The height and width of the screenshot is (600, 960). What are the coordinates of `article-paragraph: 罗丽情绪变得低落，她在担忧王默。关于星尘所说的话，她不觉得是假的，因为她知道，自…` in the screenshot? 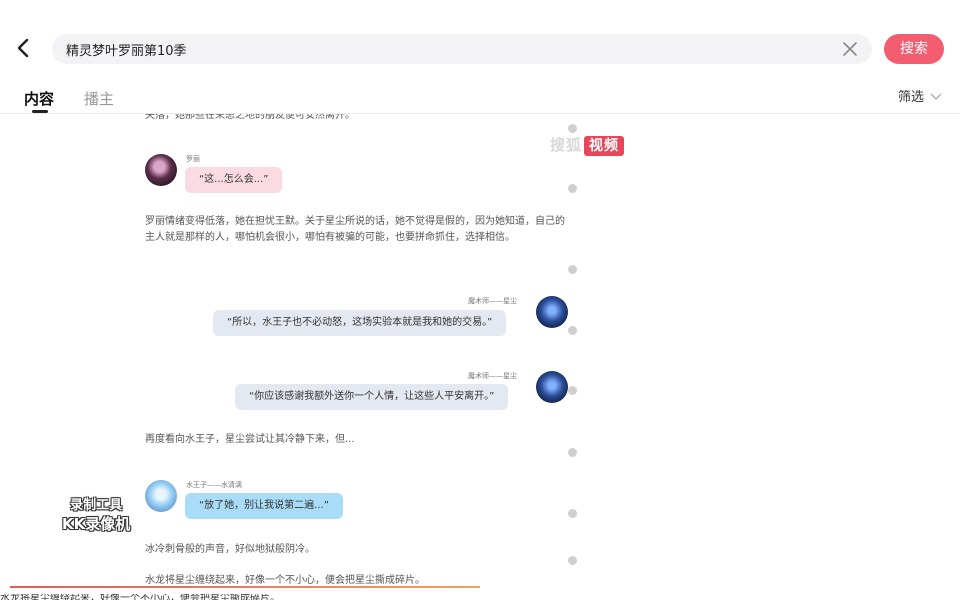 It's located at (355, 229).